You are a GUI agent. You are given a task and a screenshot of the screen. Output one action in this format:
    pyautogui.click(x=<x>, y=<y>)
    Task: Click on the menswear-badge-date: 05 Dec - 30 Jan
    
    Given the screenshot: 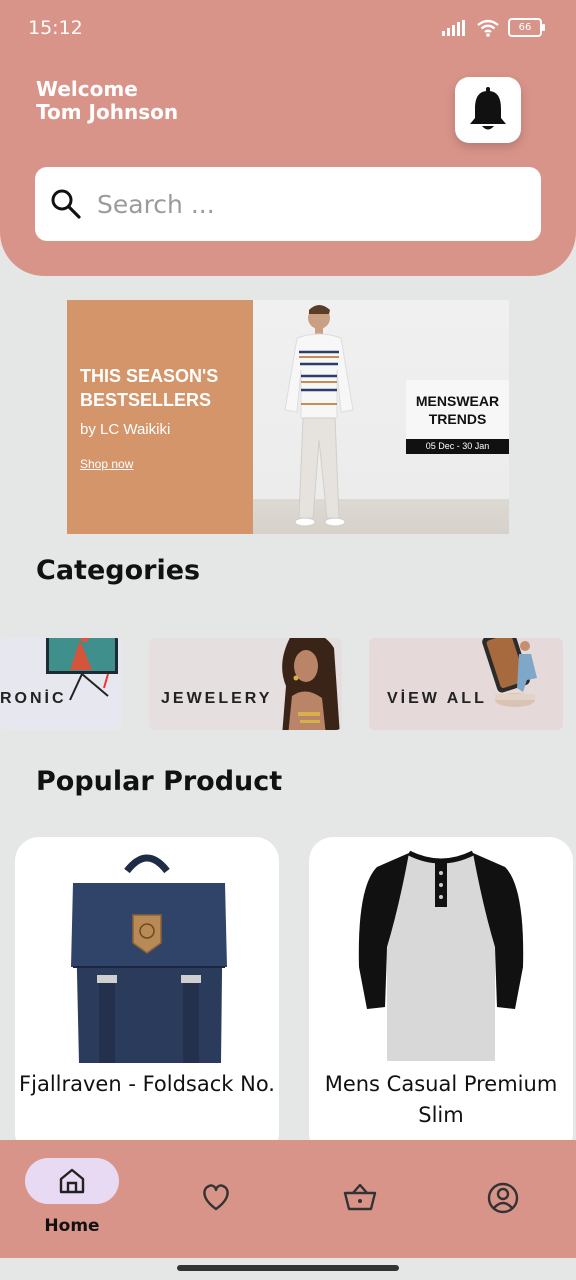 What is the action you would take?
    pyautogui.click(x=457, y=446)
    